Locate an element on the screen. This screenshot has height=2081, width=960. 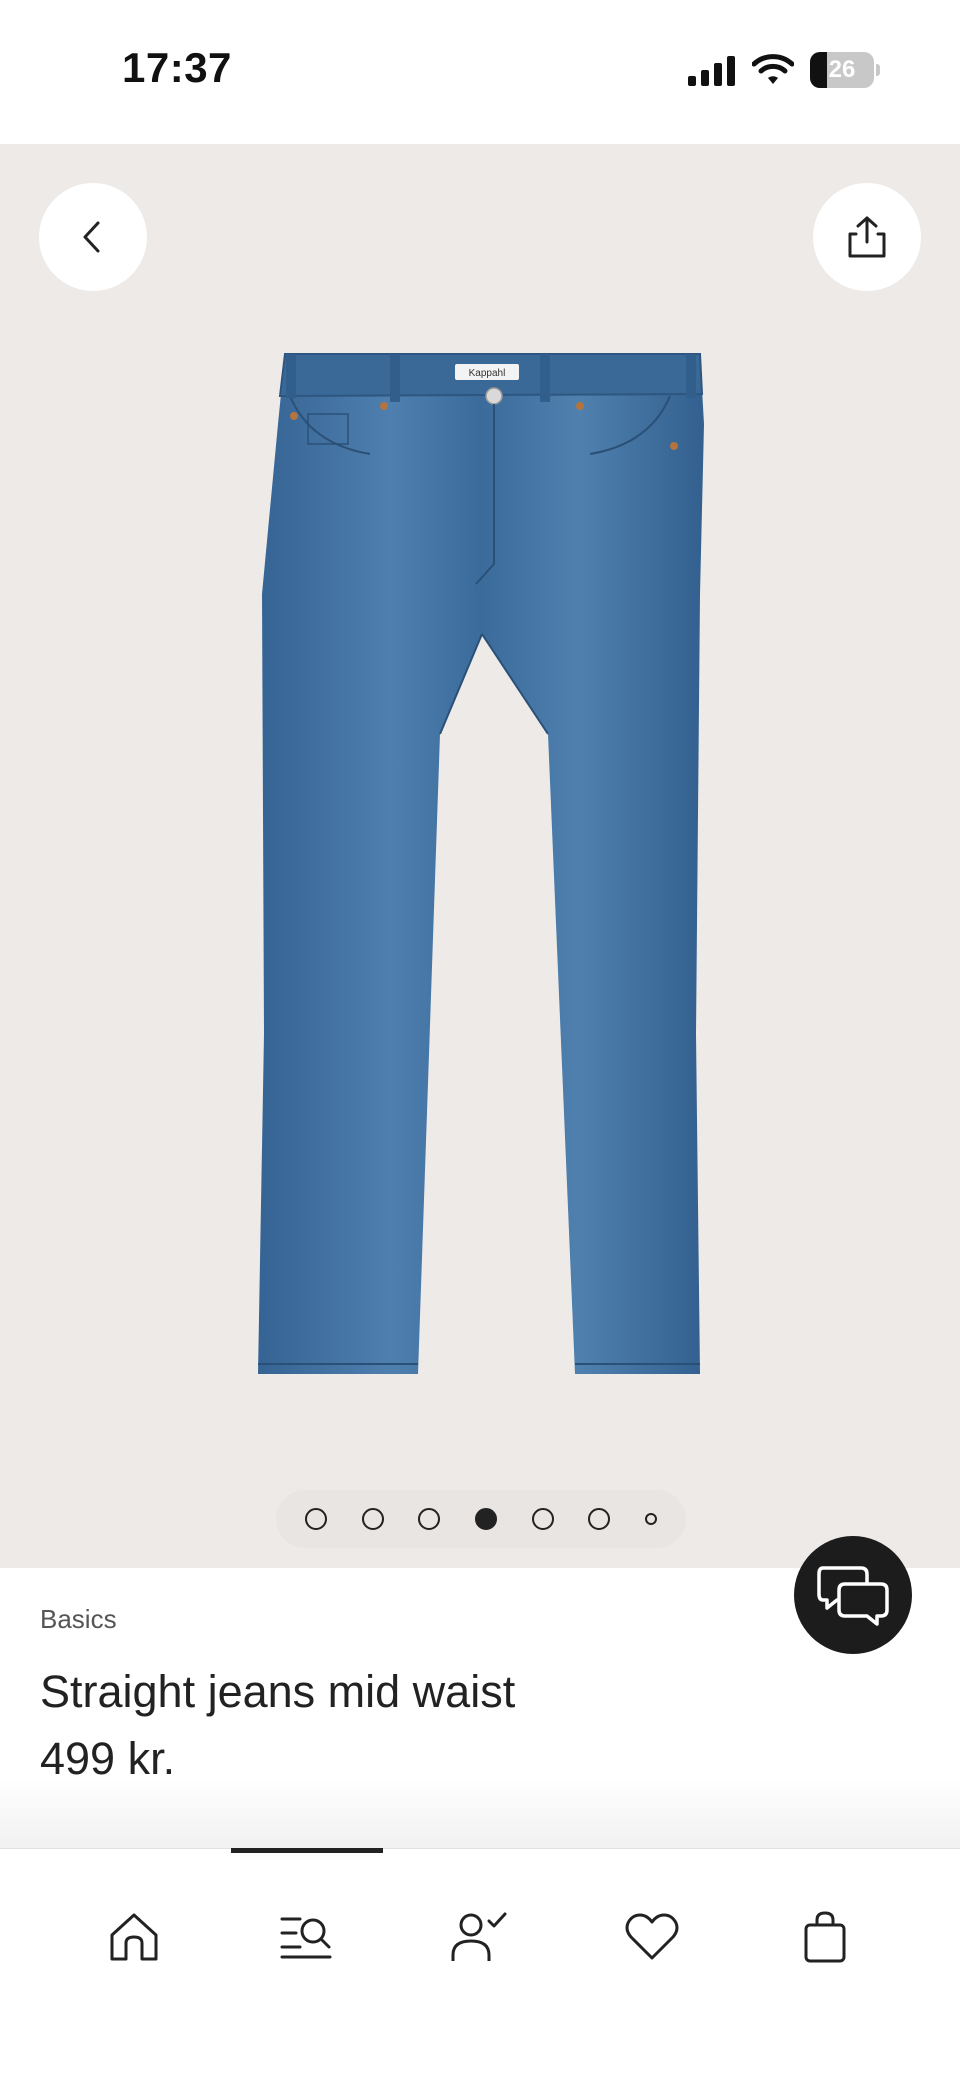
chat-bubbles-icon is located at coordinates (853, 1596).